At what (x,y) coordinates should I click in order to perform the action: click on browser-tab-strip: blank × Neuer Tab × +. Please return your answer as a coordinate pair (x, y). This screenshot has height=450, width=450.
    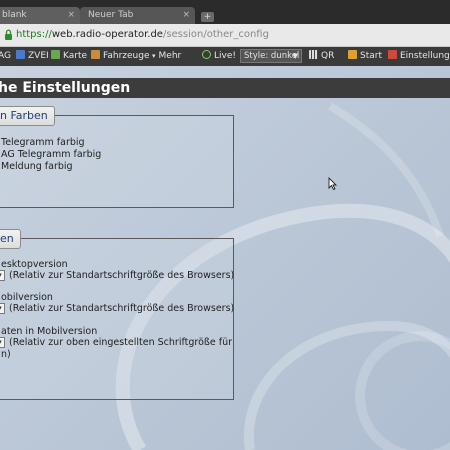
    Looking at the image, I should click on (225, 12).